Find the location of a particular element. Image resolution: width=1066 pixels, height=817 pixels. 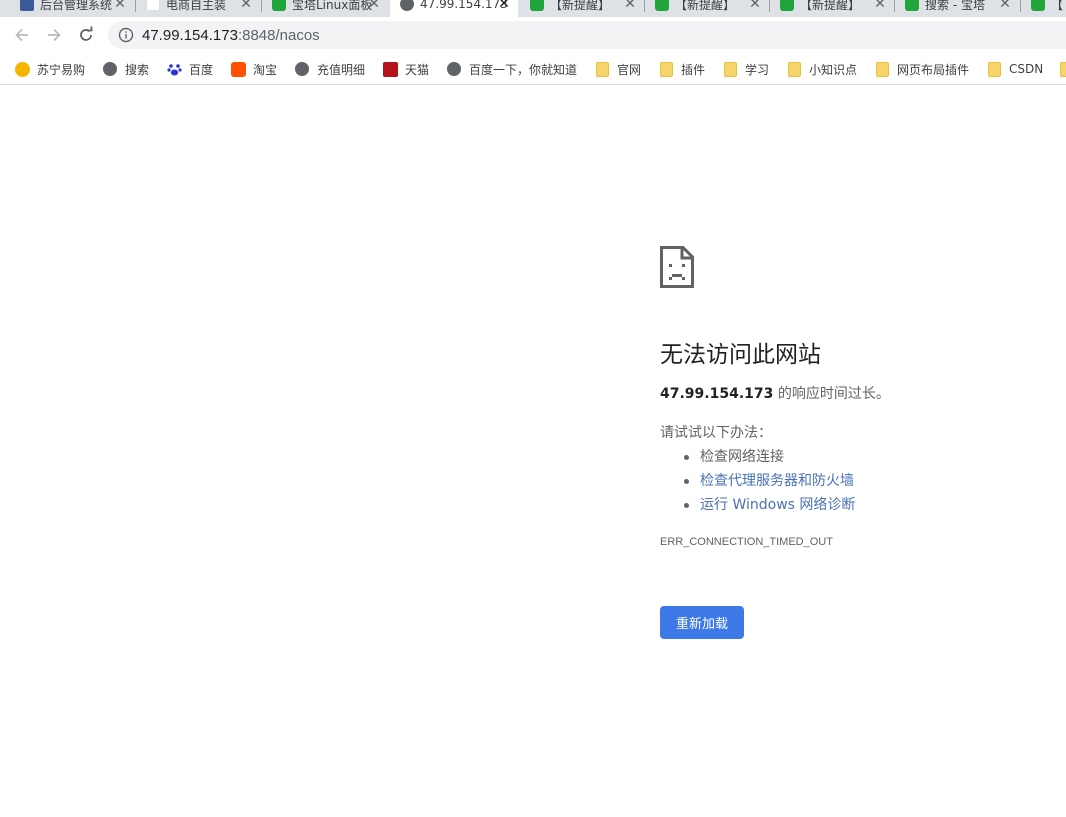

bookmark-label: 搜索 is located at coordinates (137, 69).